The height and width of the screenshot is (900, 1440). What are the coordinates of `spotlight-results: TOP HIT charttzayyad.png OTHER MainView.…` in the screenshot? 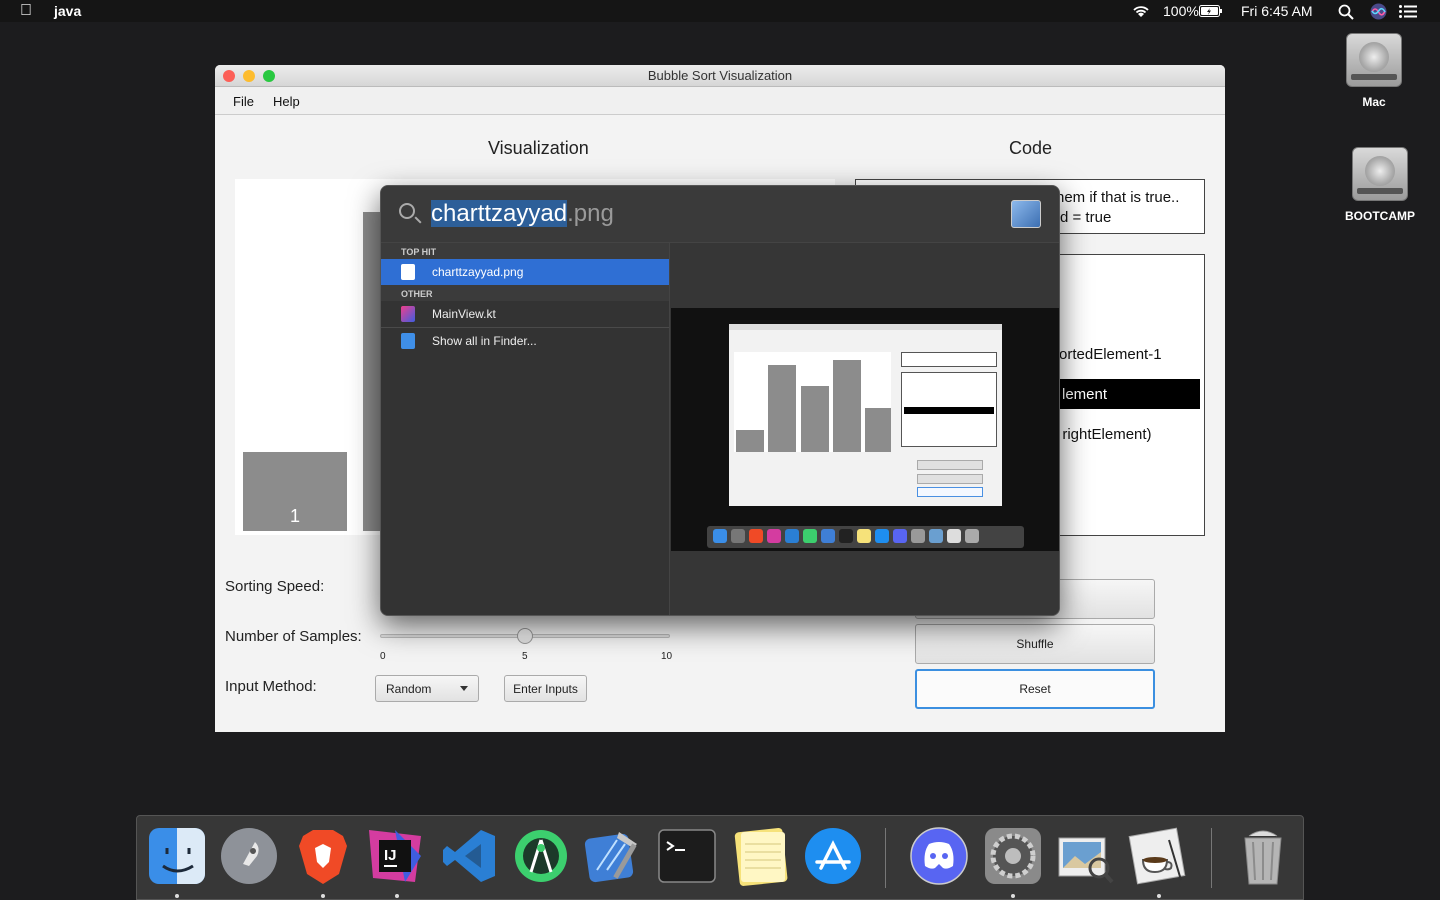 It's located at (525, 429).